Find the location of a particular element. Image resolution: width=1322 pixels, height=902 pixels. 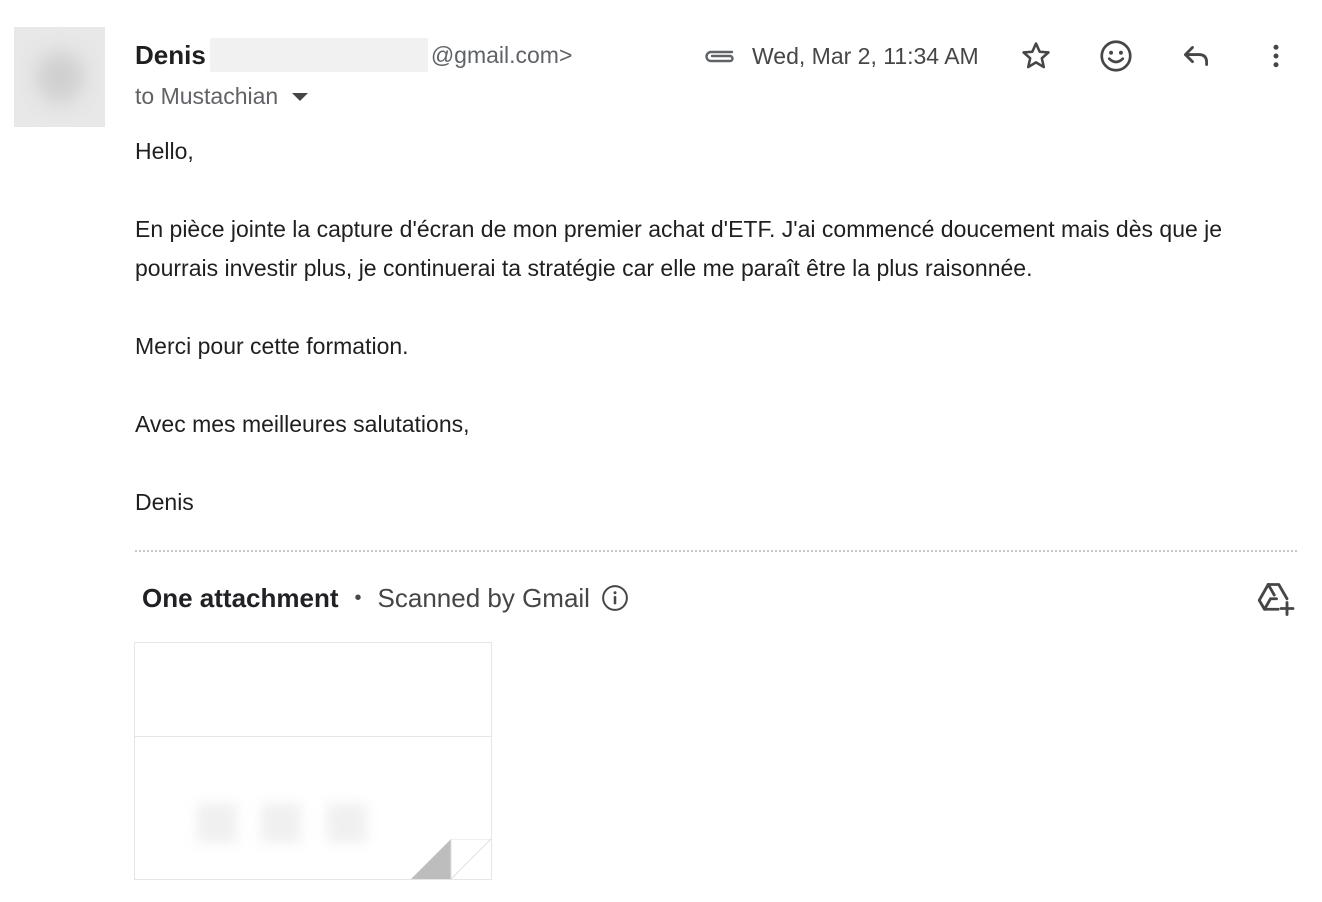

attachments-divider is located at coordinates (716, 551).